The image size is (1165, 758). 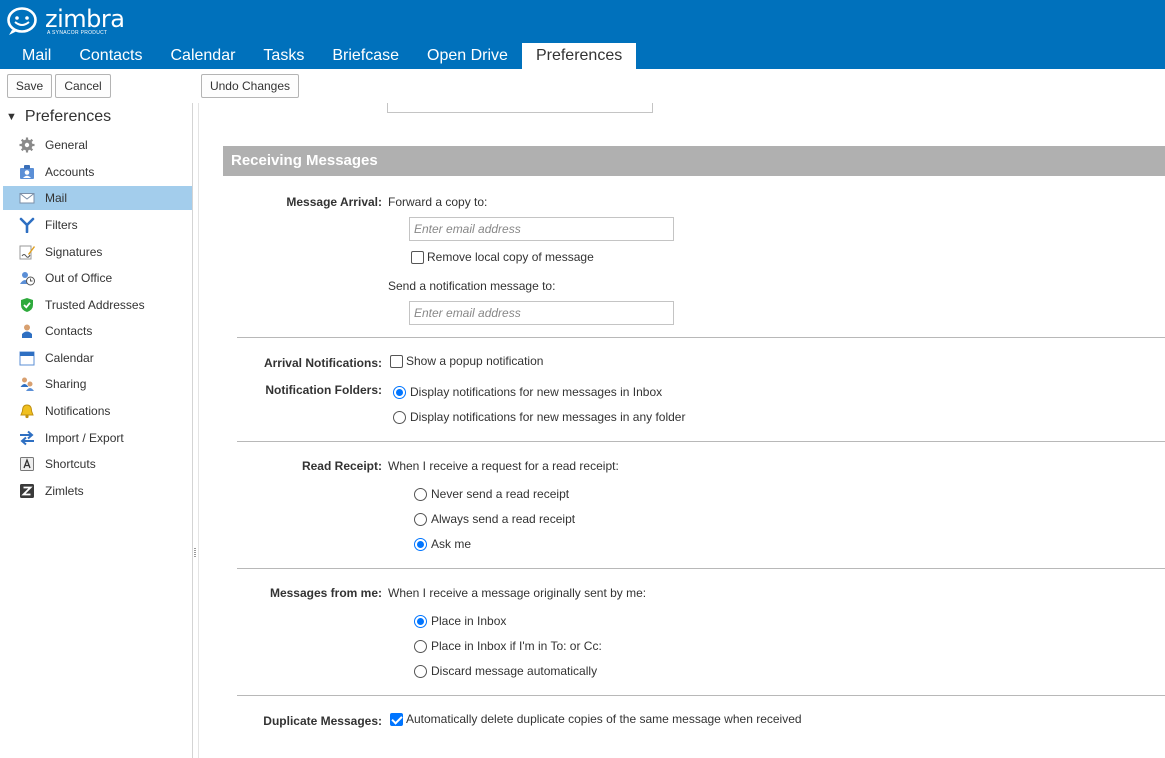 What do you see at coordinates (70, 464) in the screenshot?
I see `sidebar-item-label: Shortcuts` at bounding box center [70, 464].